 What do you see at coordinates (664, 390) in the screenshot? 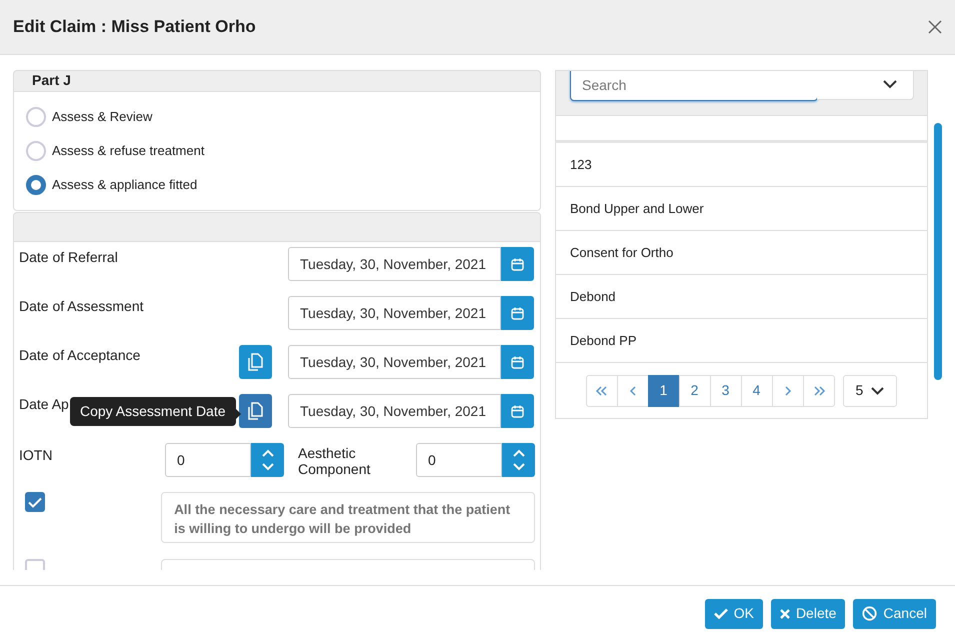
I see `page-button: 1` at bounding box center [664, 390].